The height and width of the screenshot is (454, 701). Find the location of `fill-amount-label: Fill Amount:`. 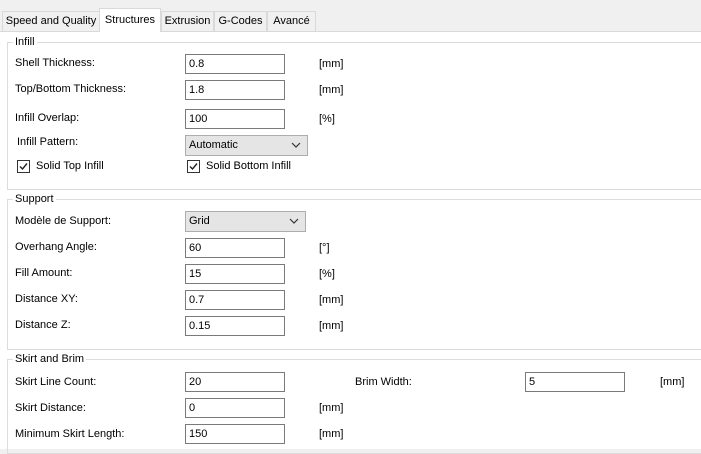

fill-amount-label: Fill Amount: is located at coordinates (44, 273).